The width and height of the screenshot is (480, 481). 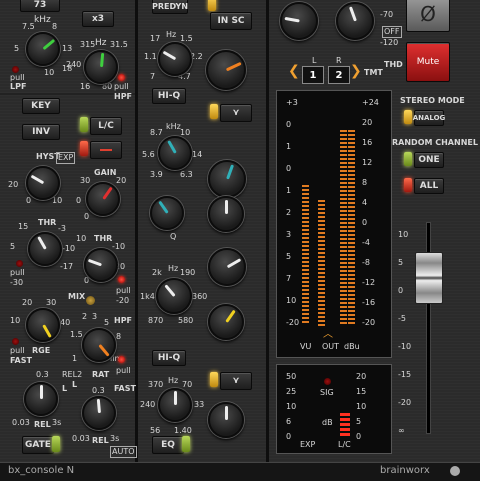 I want to click on mix-screw, so click(x=90, y=300).